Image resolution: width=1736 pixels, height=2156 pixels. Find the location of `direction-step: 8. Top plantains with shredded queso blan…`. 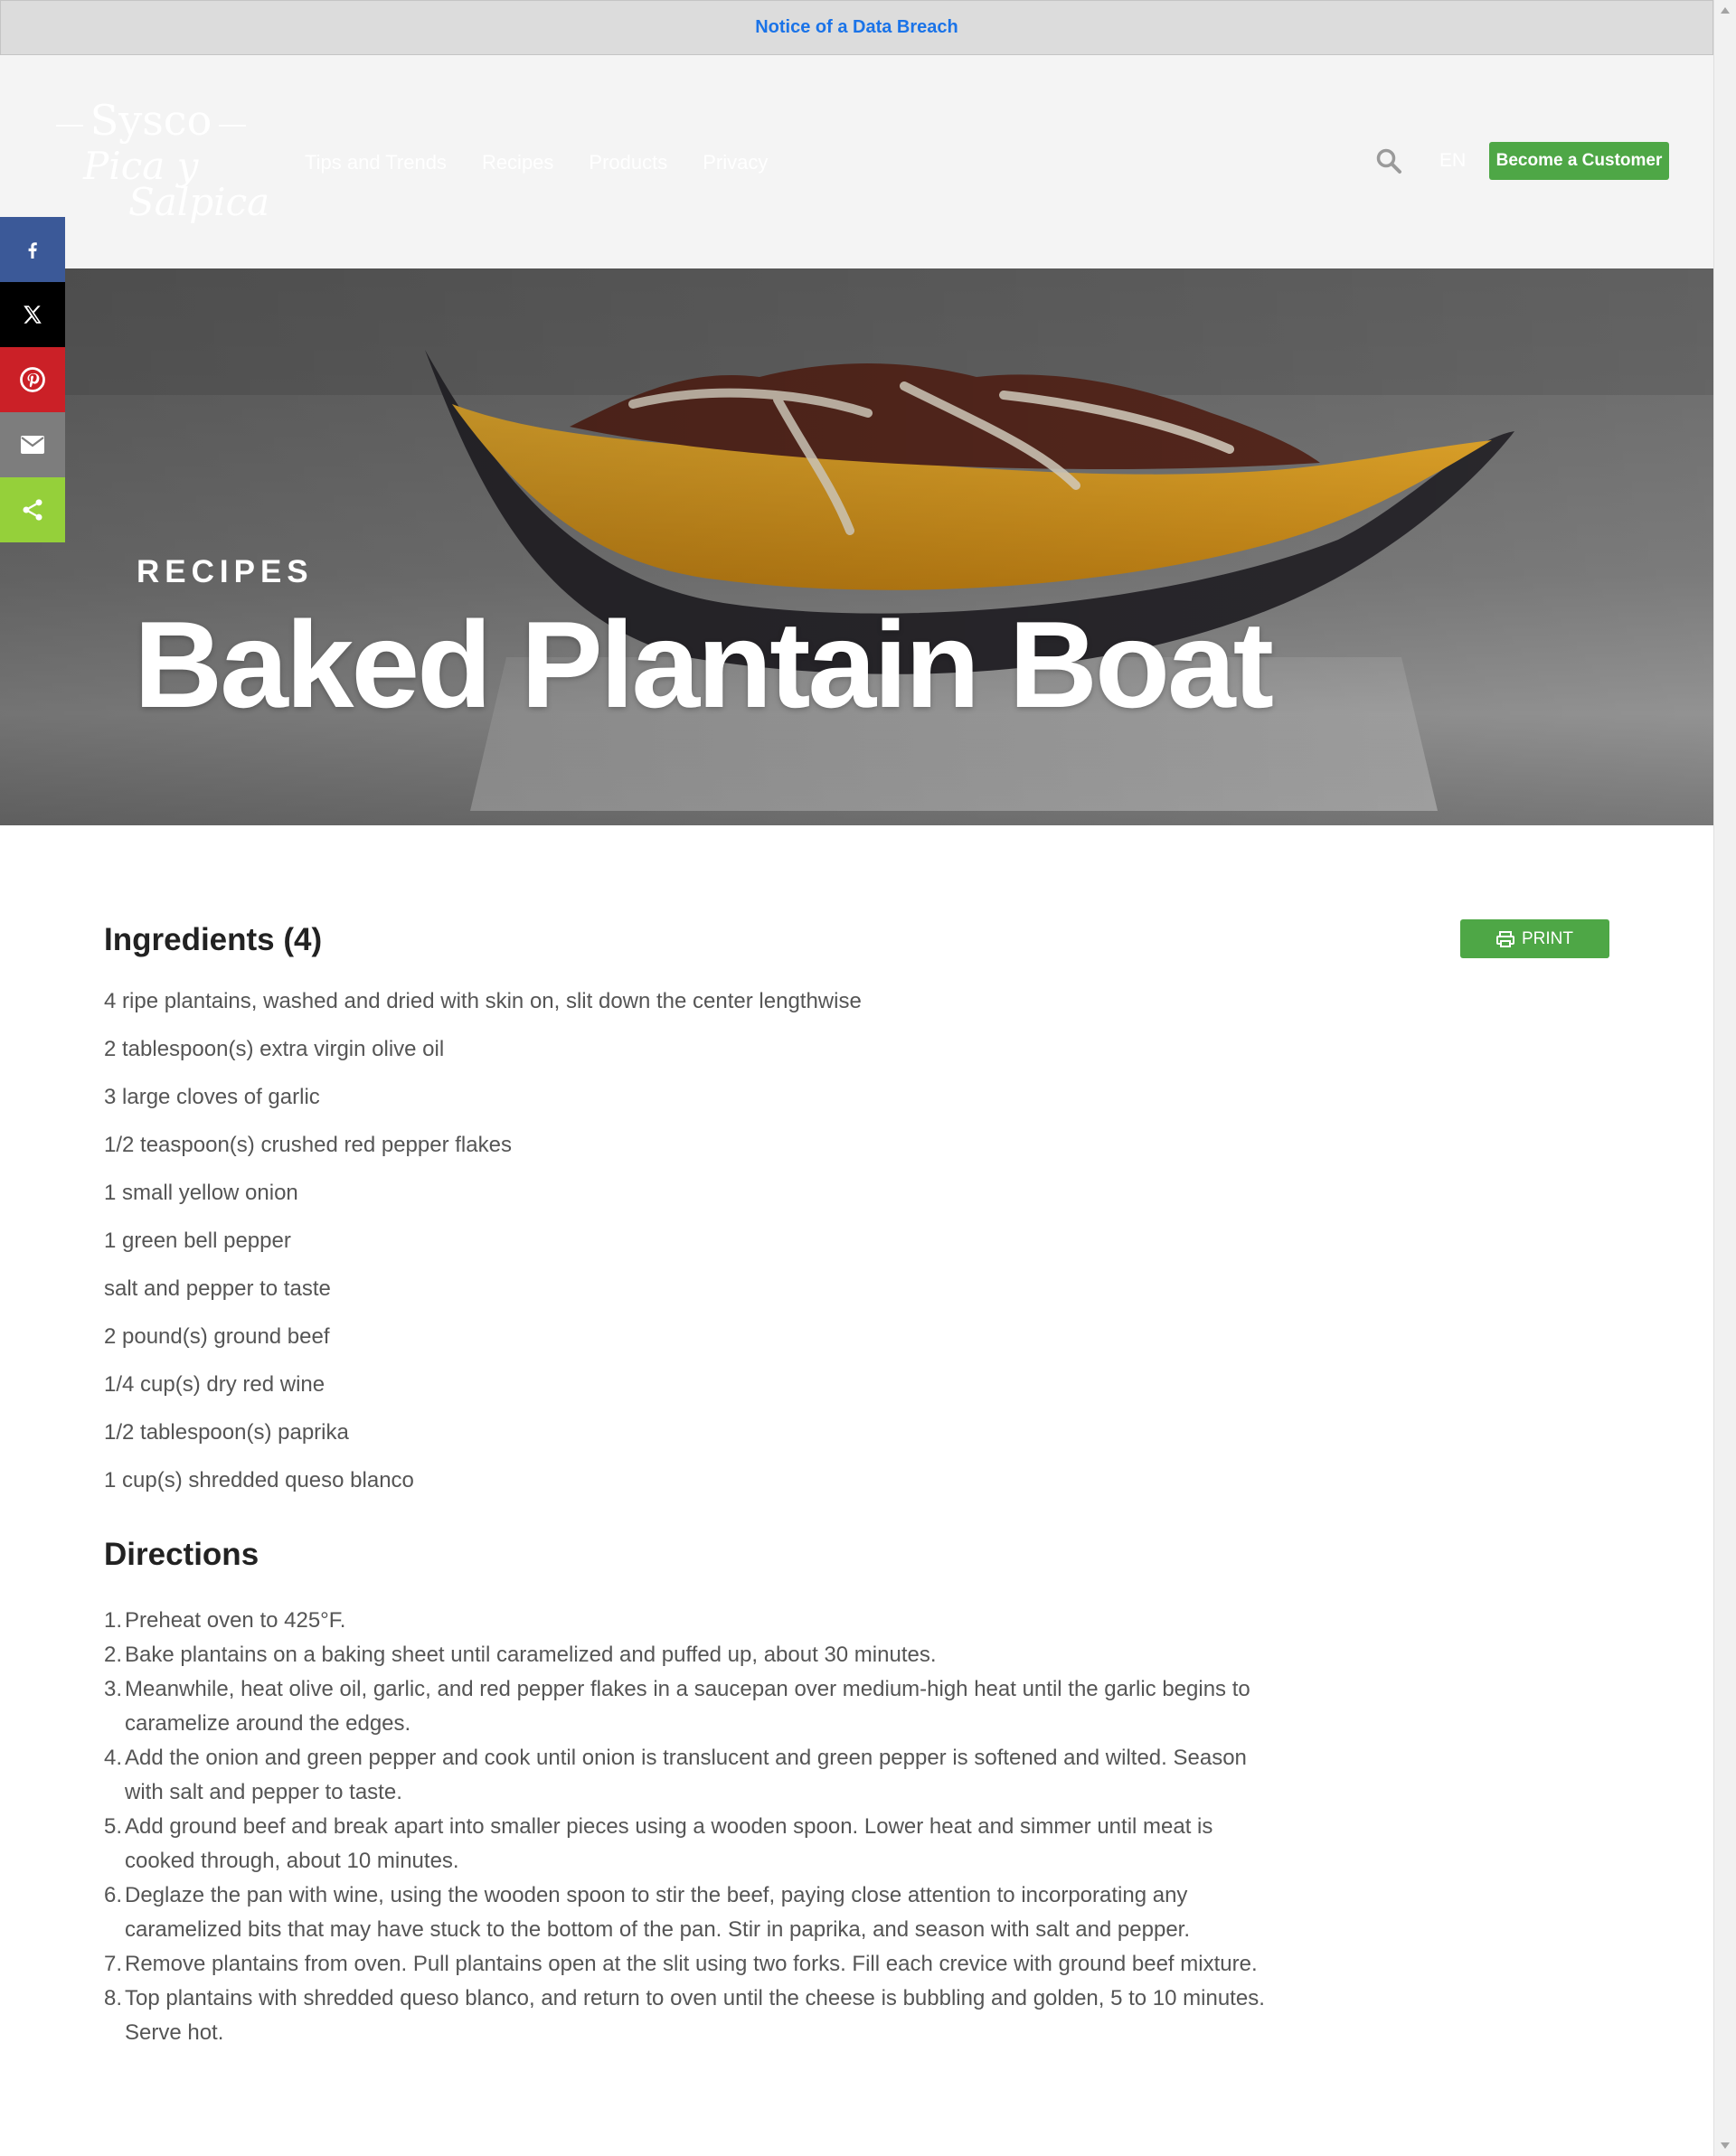

direction-step: 8. Top plantains with shredded queso blan… is located at coordinates (737, 2016).